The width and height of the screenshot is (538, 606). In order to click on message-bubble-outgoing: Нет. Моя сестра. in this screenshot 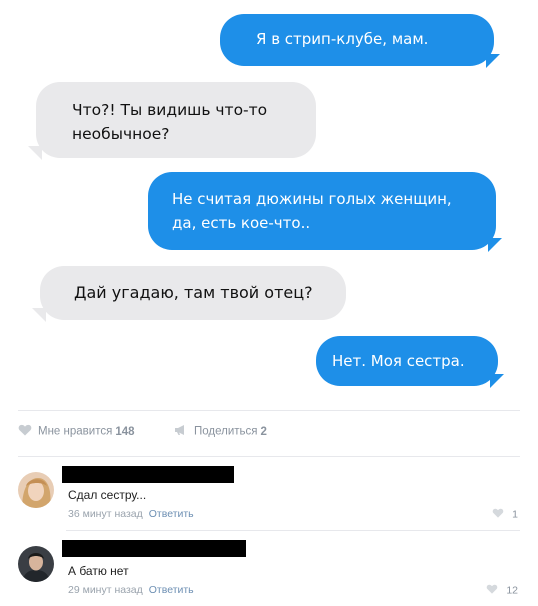, I will do `click(407, 361)`.